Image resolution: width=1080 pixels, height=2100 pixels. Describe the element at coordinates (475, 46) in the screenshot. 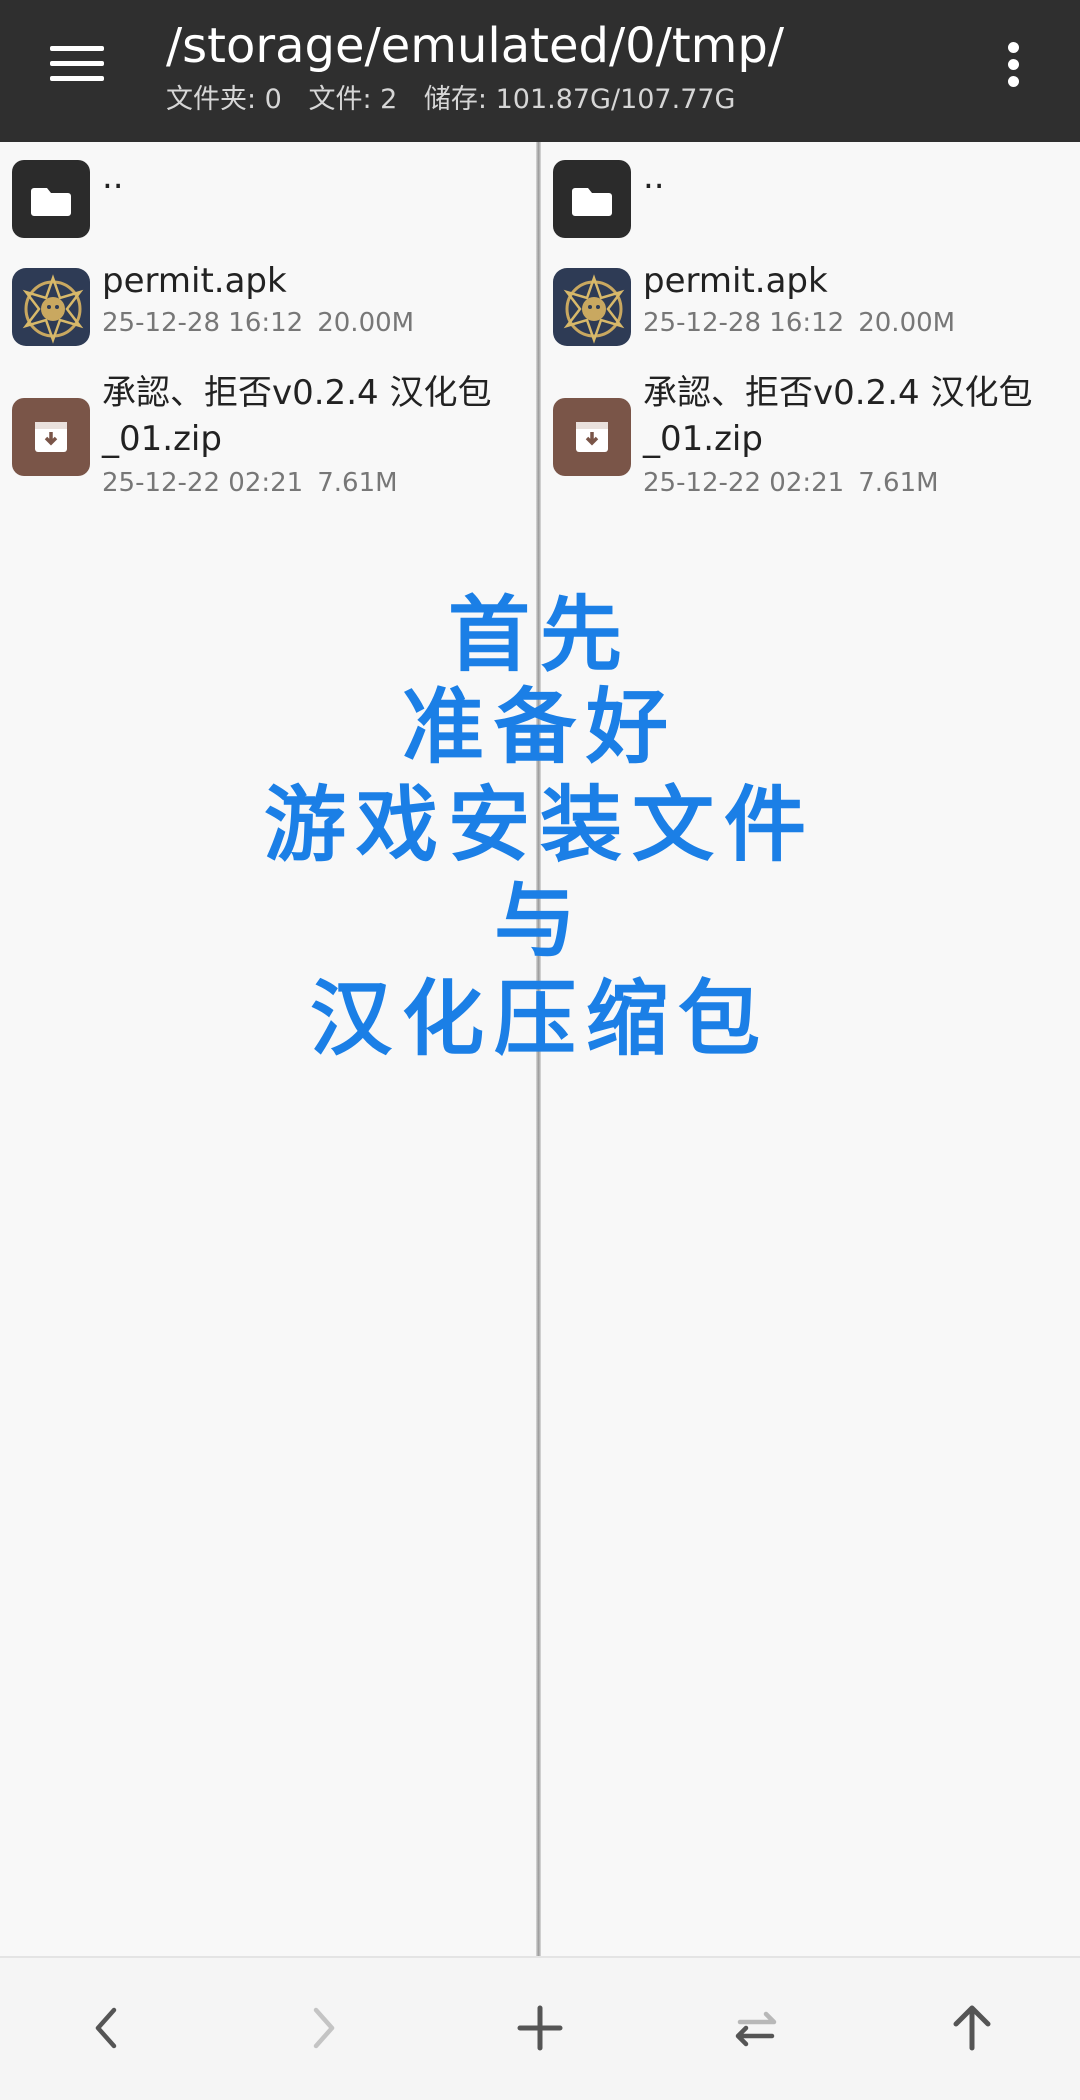

I see `current-path: /storage/emulated/0/tmp/` at that location.